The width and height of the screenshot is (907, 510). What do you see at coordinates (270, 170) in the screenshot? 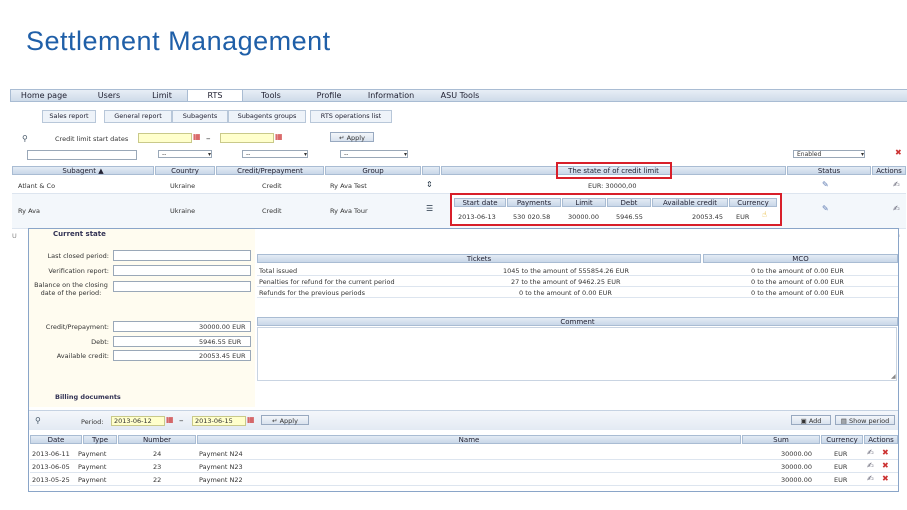
I see `col-credit-prepayment: Credit/Prepayment` at bounding box center [270, 170].